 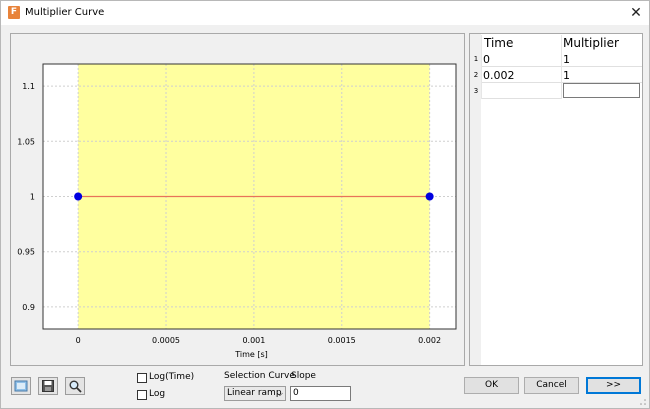 I want to click on zoom-icon, so click(x=75, y=386).